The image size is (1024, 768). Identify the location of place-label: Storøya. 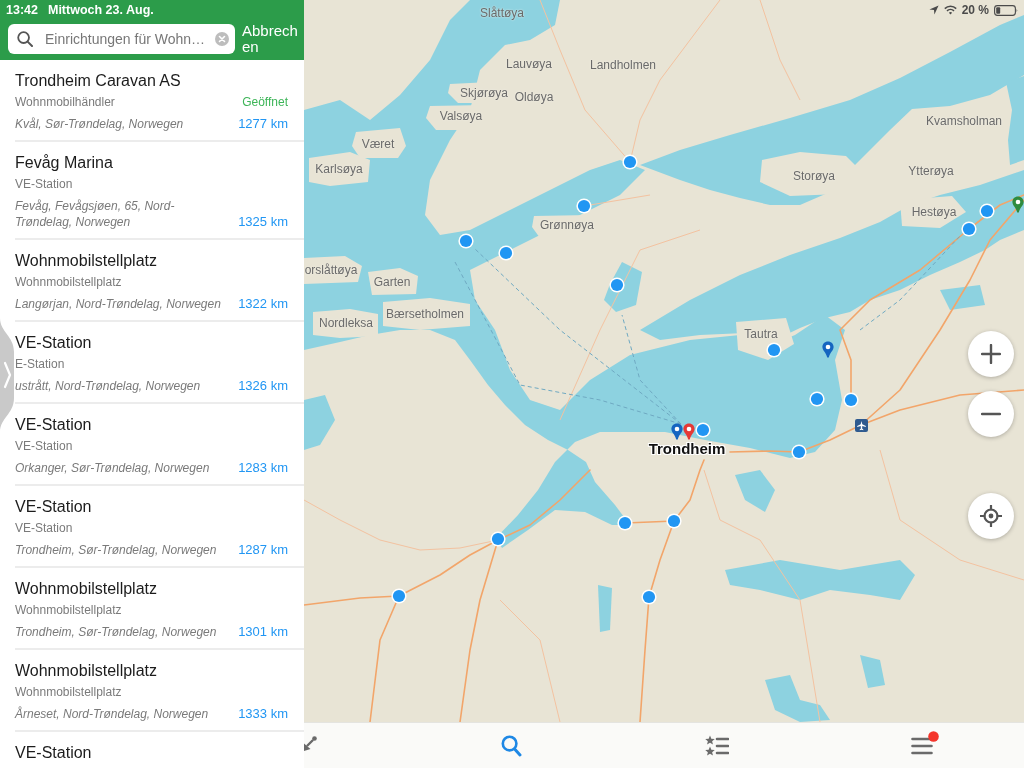
(814, 177).